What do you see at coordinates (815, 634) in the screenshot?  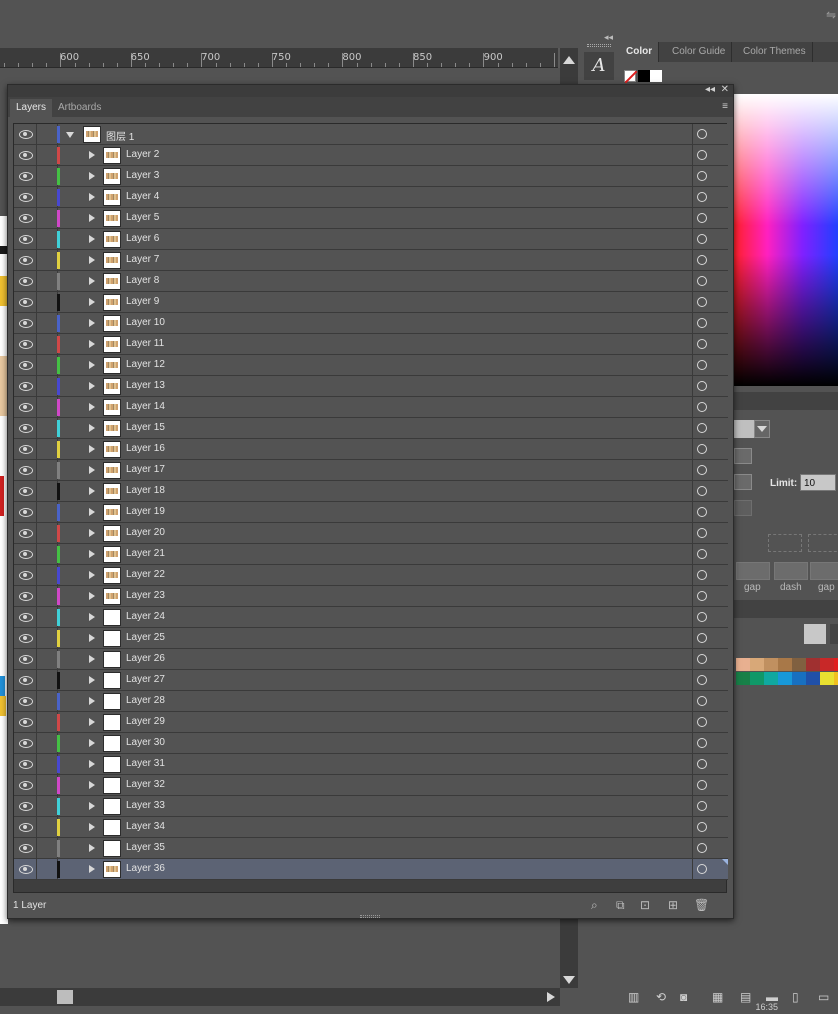 I see `list-view-icon` at bounding box center [815, 634].